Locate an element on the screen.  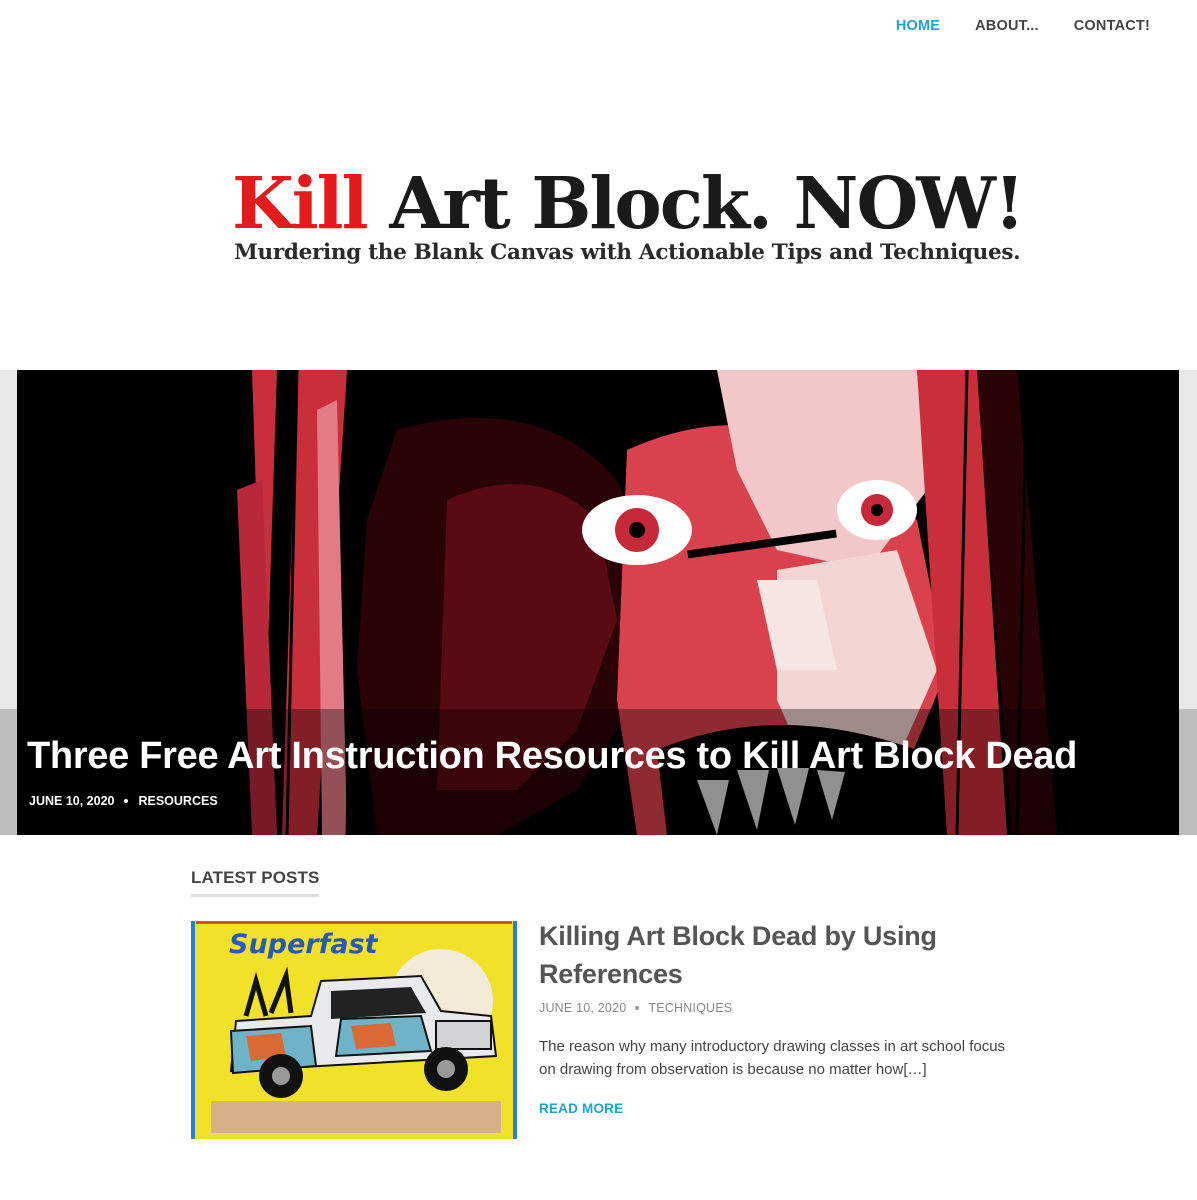
post-meta: JUNE 10, 2020 TECHNIQUES is located at coordinates (635, 1008).